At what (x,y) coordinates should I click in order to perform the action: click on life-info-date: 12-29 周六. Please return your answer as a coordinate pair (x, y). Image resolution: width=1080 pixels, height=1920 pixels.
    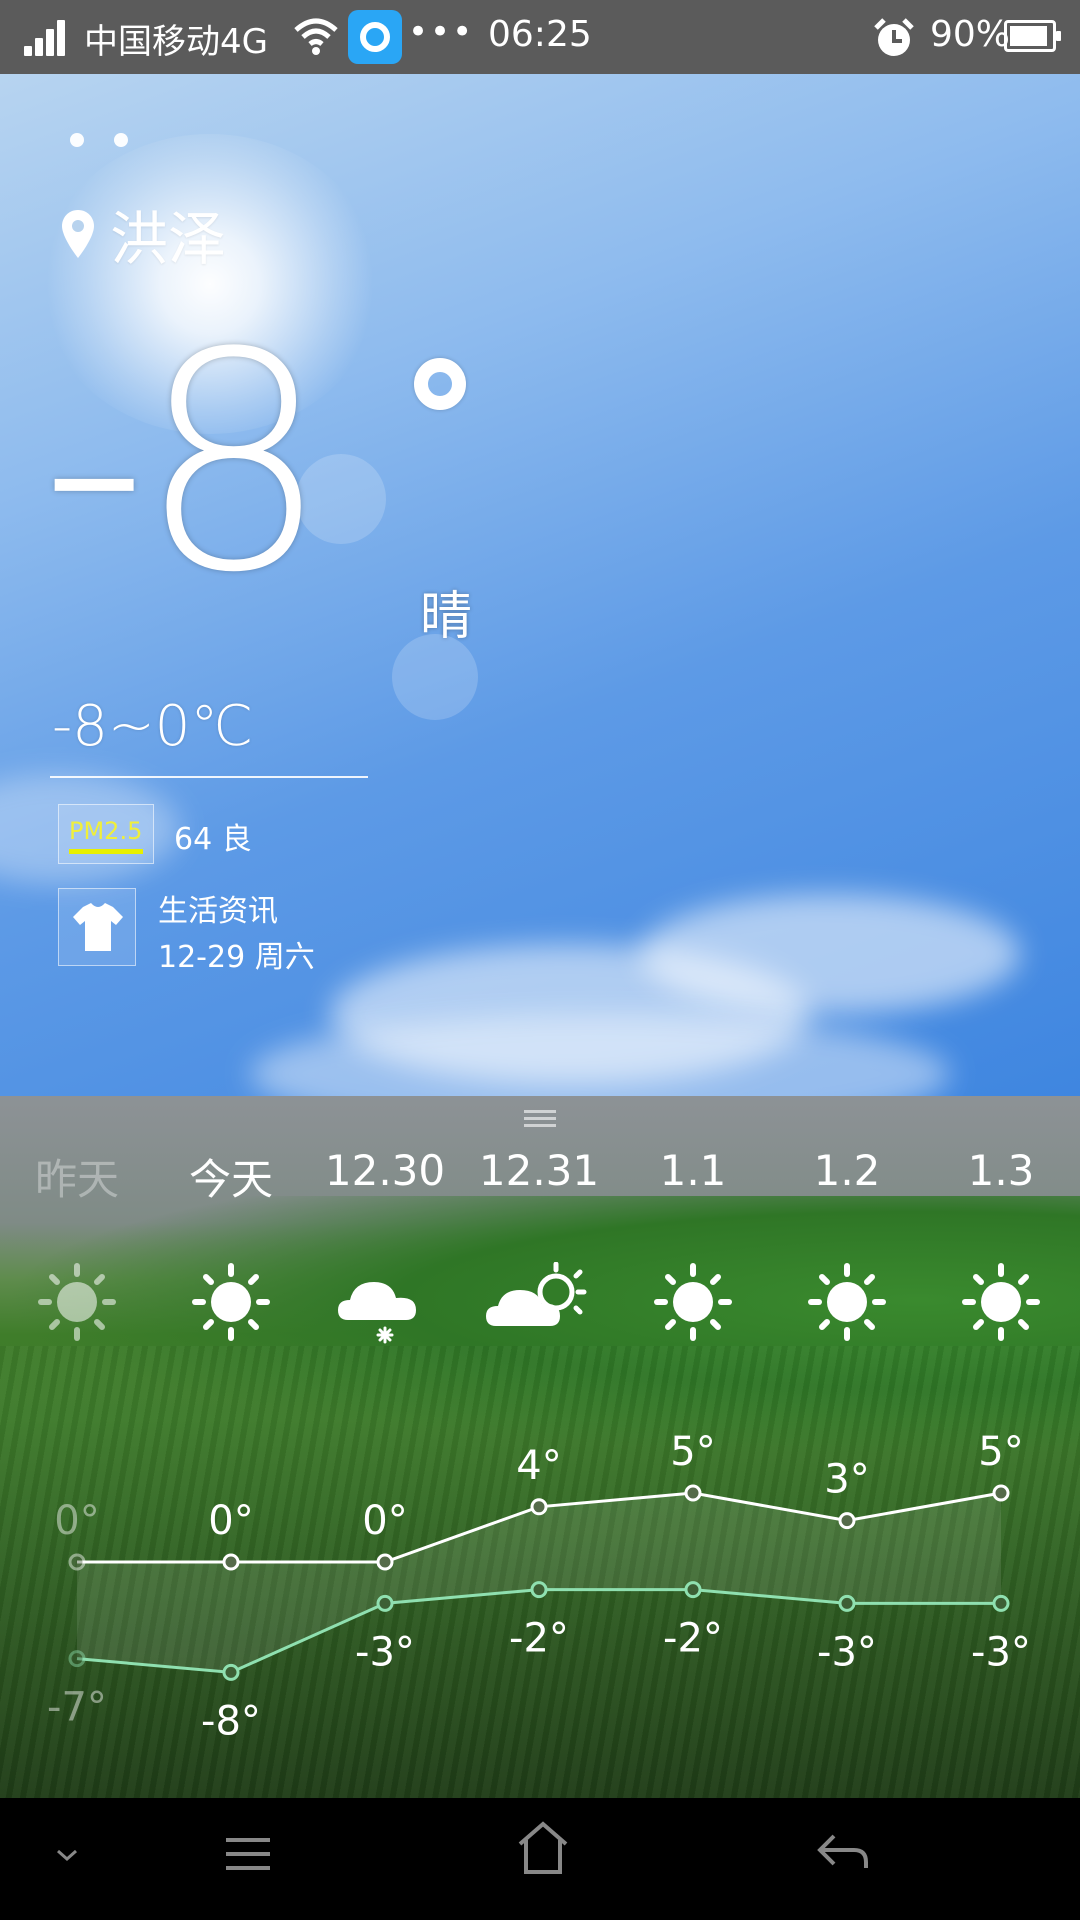
    Looking at the image, I should click on (236, 957).